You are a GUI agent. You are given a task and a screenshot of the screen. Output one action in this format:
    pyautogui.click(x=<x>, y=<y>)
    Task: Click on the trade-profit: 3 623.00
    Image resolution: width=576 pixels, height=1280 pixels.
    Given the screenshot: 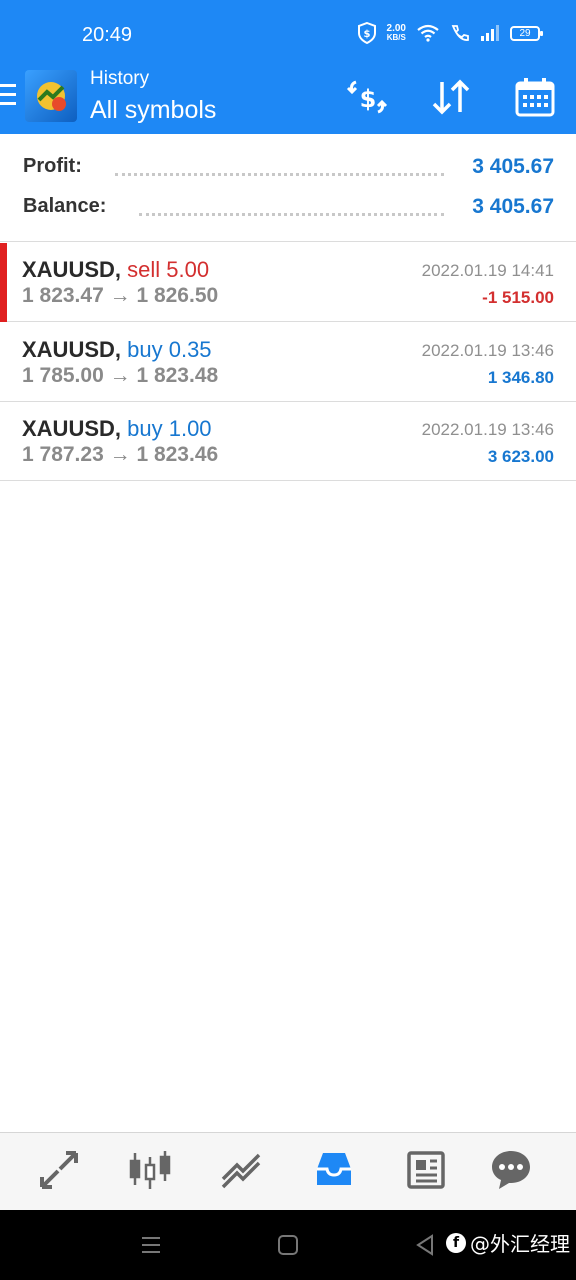 What is the action you would take?
    pyautogui.click(x=520, y=456)
    